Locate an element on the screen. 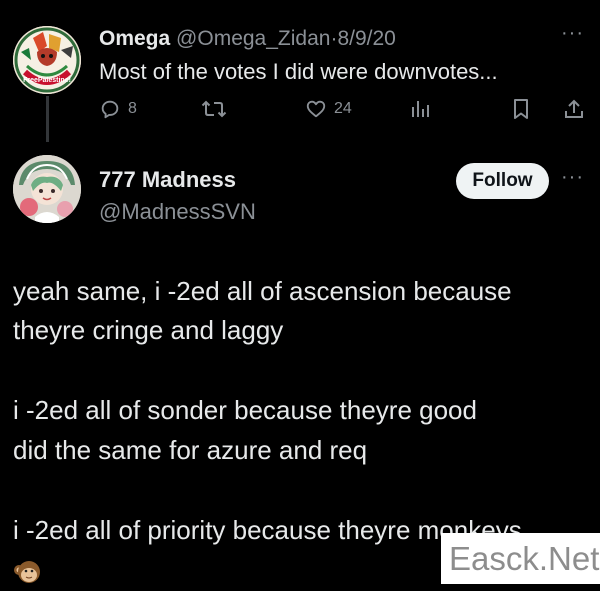  monkey-emoji-icon is located at coordinates (29, 571).